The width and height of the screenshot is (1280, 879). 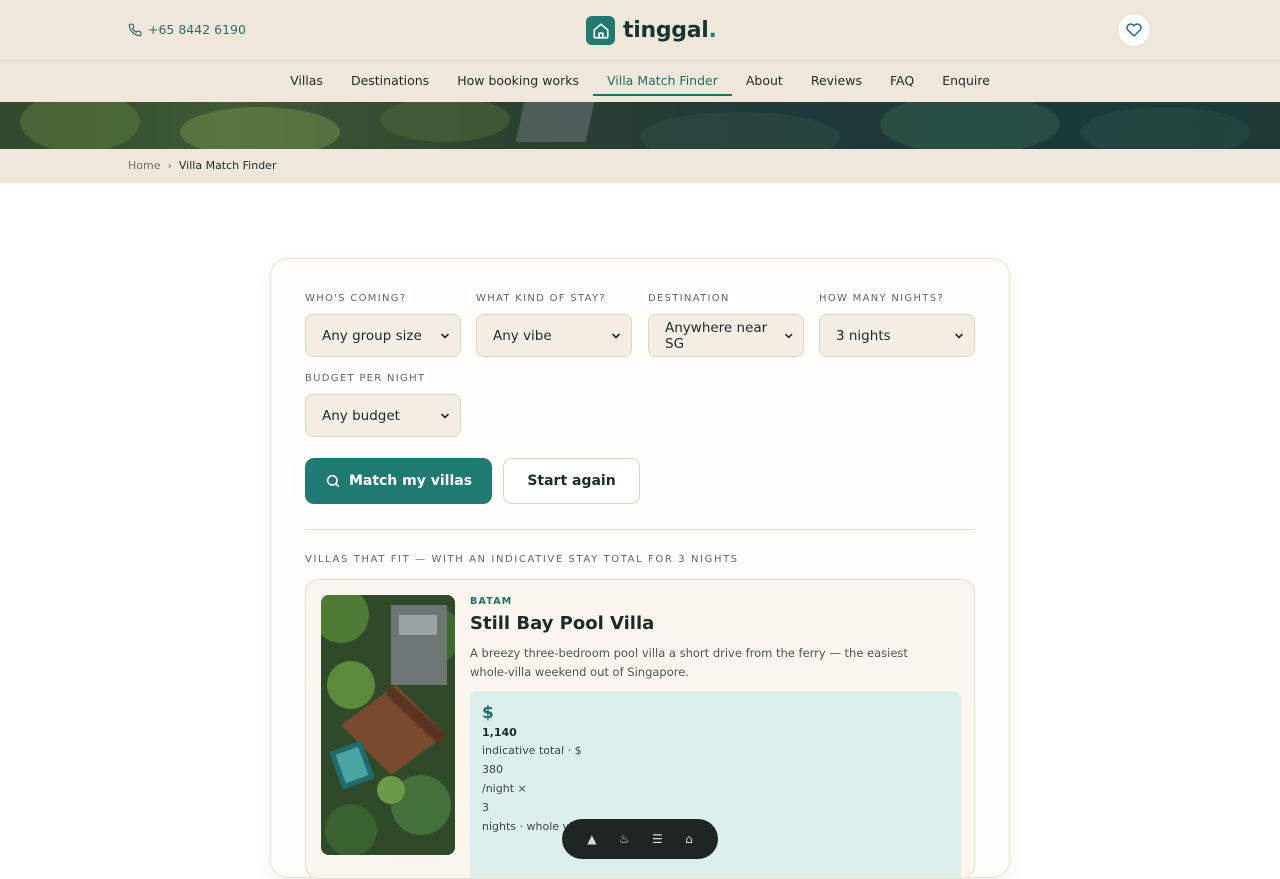 I want to click on villa-photo, so click(x=388, y=725).